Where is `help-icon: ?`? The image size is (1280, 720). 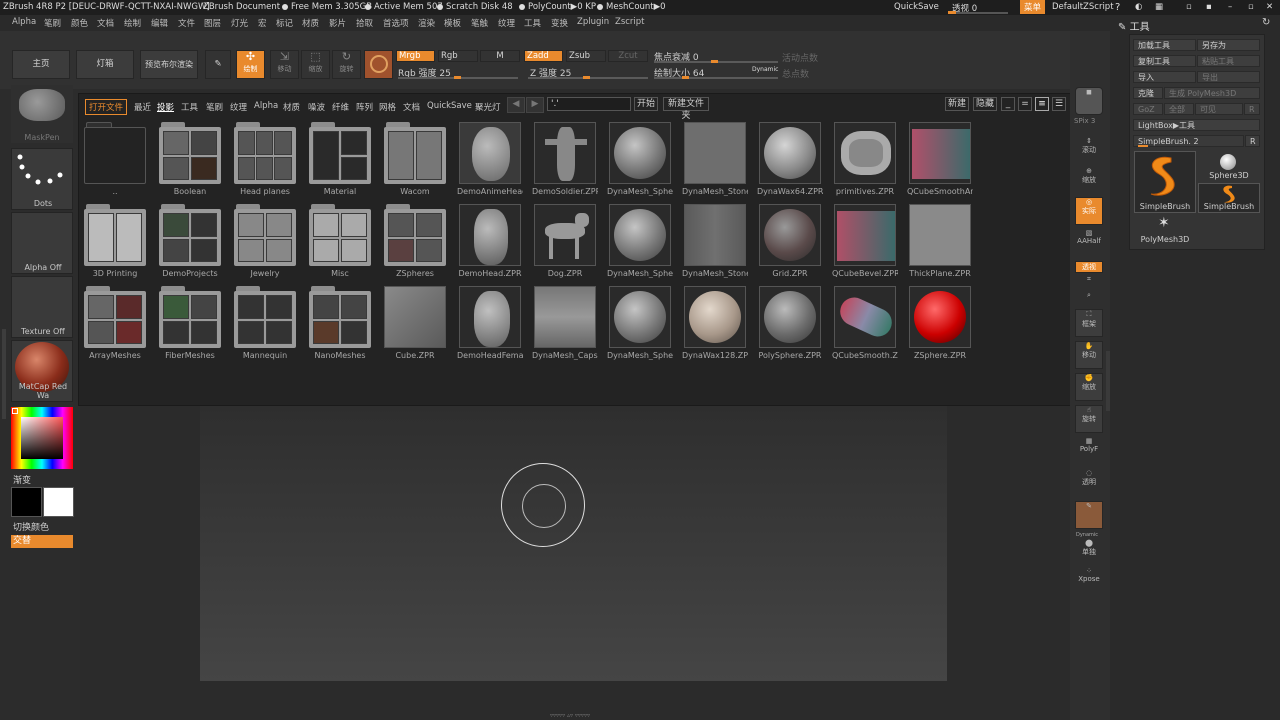
help-icon: ? is located at coordinates (1117, 7).